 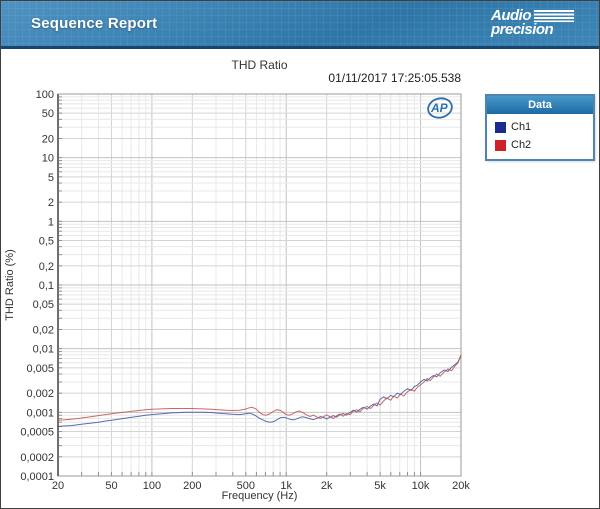 What do you see at coordinates (259, 387) in the screenshot?
I see `series-line-ch2` at bounding box center [259, 387].